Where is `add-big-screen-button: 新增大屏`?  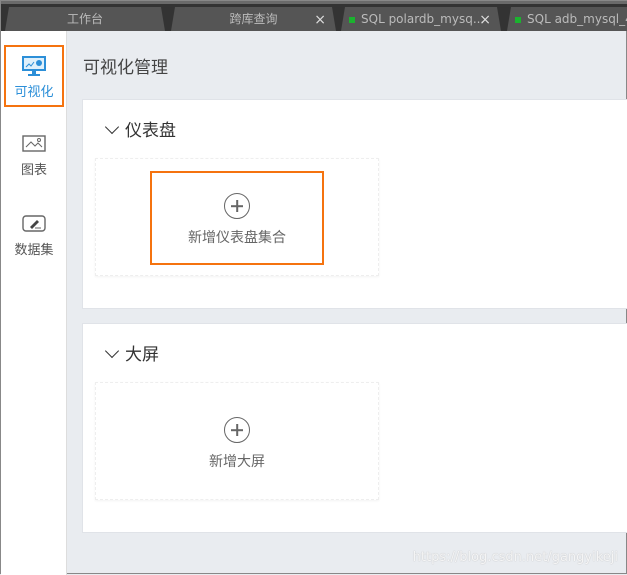 add-big-screen-button: 新增大屏 is located at coordinates (237, 441).